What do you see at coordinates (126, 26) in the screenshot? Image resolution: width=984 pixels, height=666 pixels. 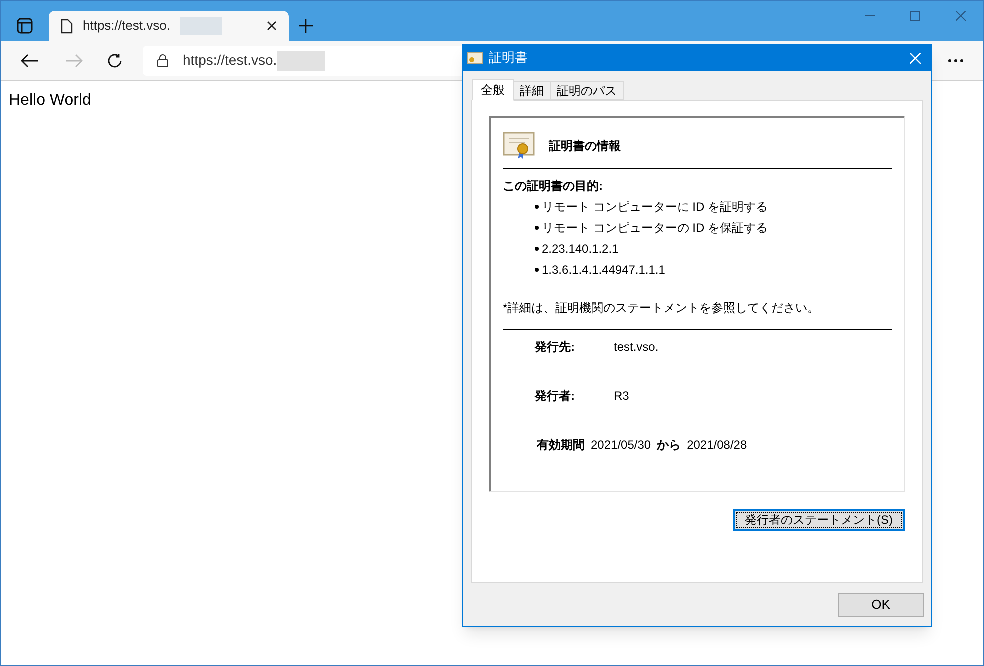 I see `tab-title: https://test.vso.` at bounding box center [126, 26].